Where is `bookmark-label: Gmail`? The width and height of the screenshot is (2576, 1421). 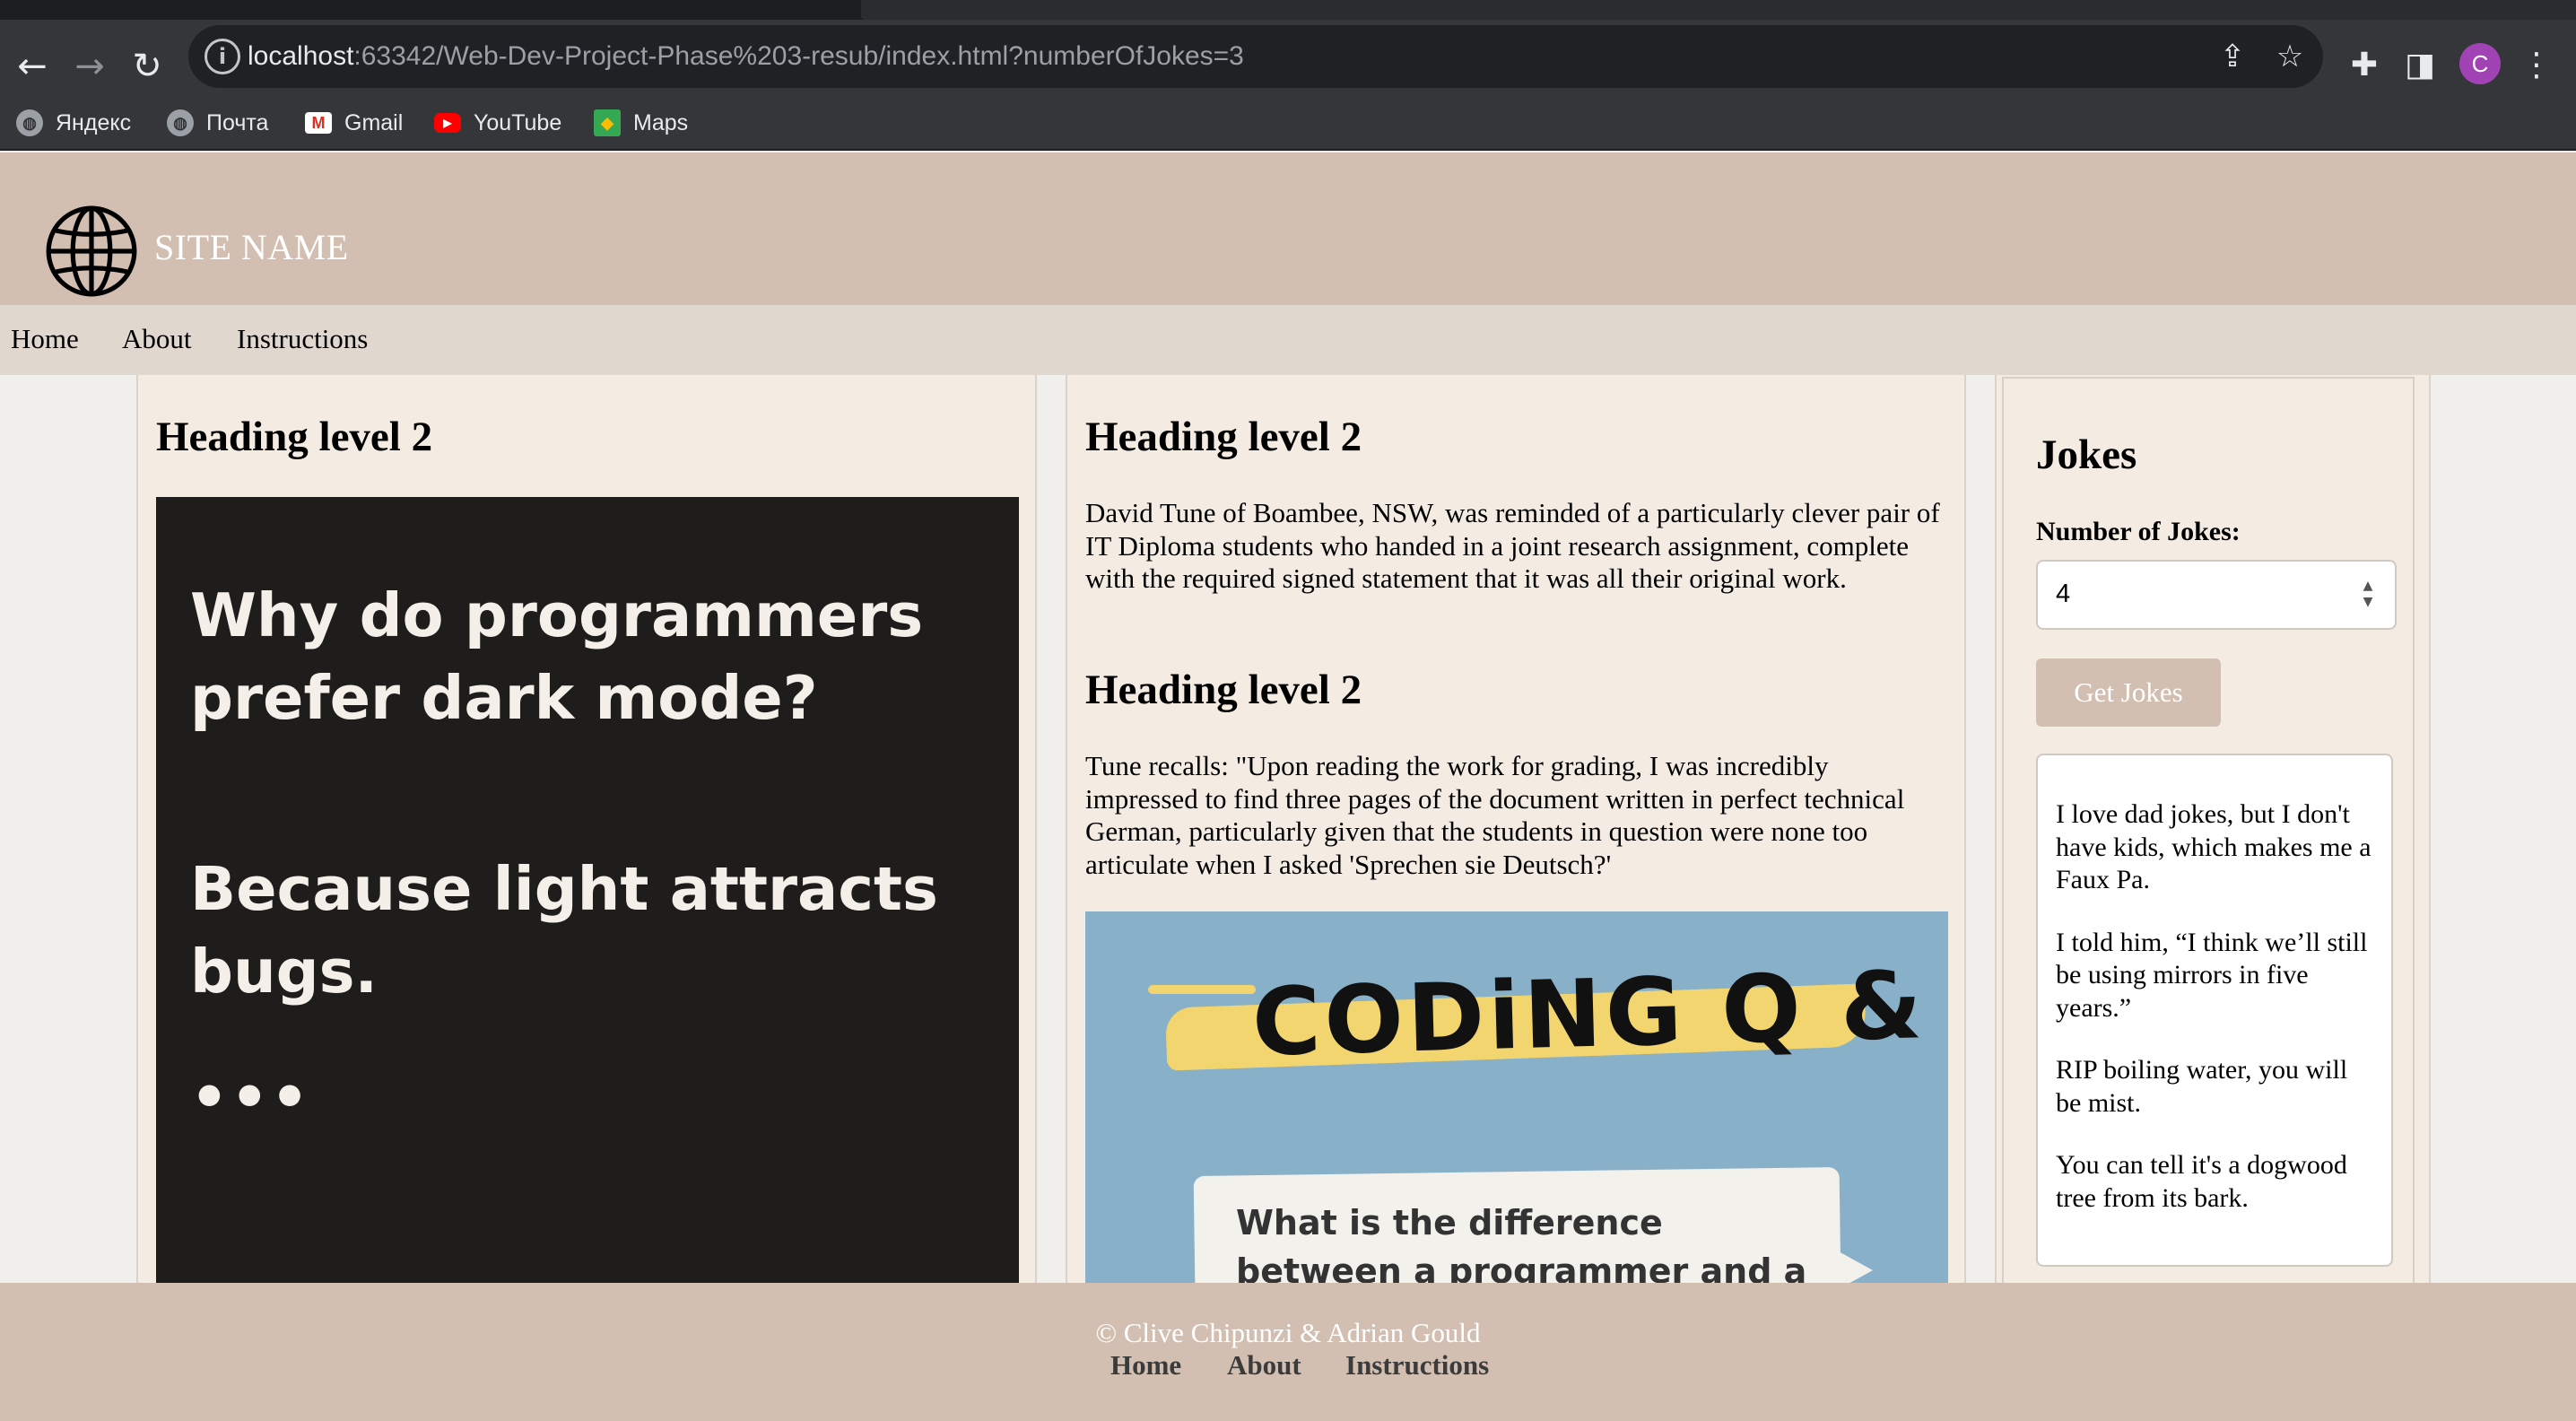 bookmark-label: Gmail is located at coordinates (374, 122).